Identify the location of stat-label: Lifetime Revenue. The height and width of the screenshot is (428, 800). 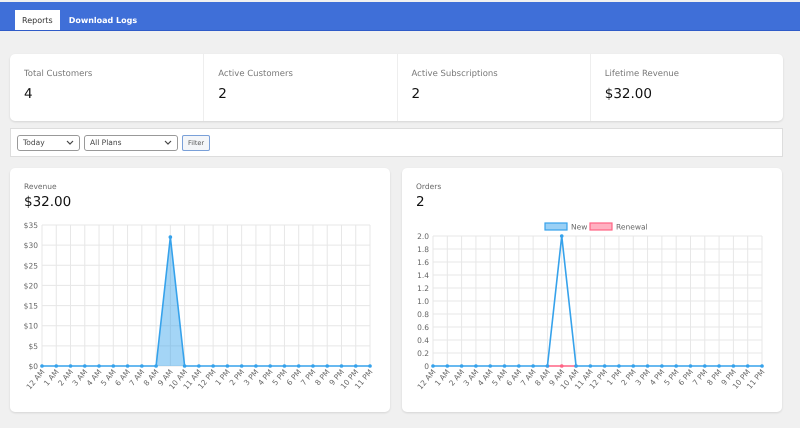
(642, 74).